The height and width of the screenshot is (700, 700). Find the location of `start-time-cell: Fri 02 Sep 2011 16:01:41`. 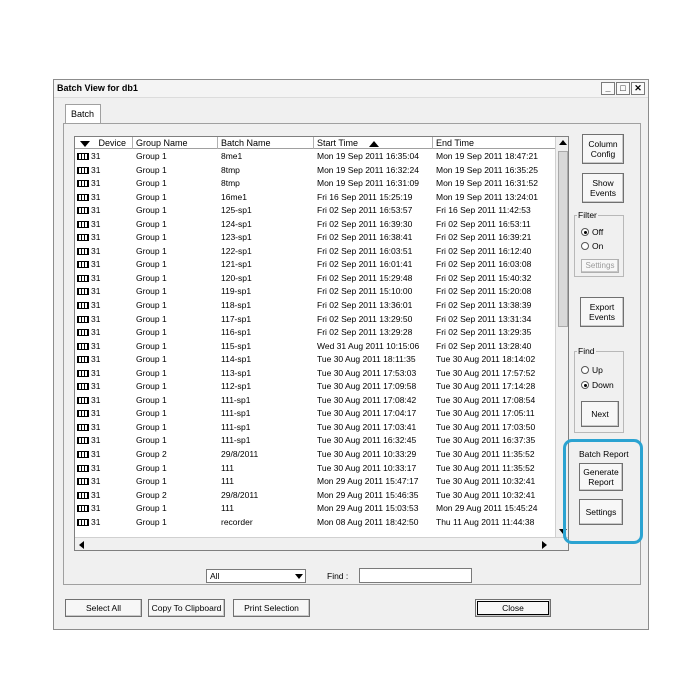

start-time-cell: Fri 02 Sep 2011 16:01:41 is located at coordinates (365, 264).